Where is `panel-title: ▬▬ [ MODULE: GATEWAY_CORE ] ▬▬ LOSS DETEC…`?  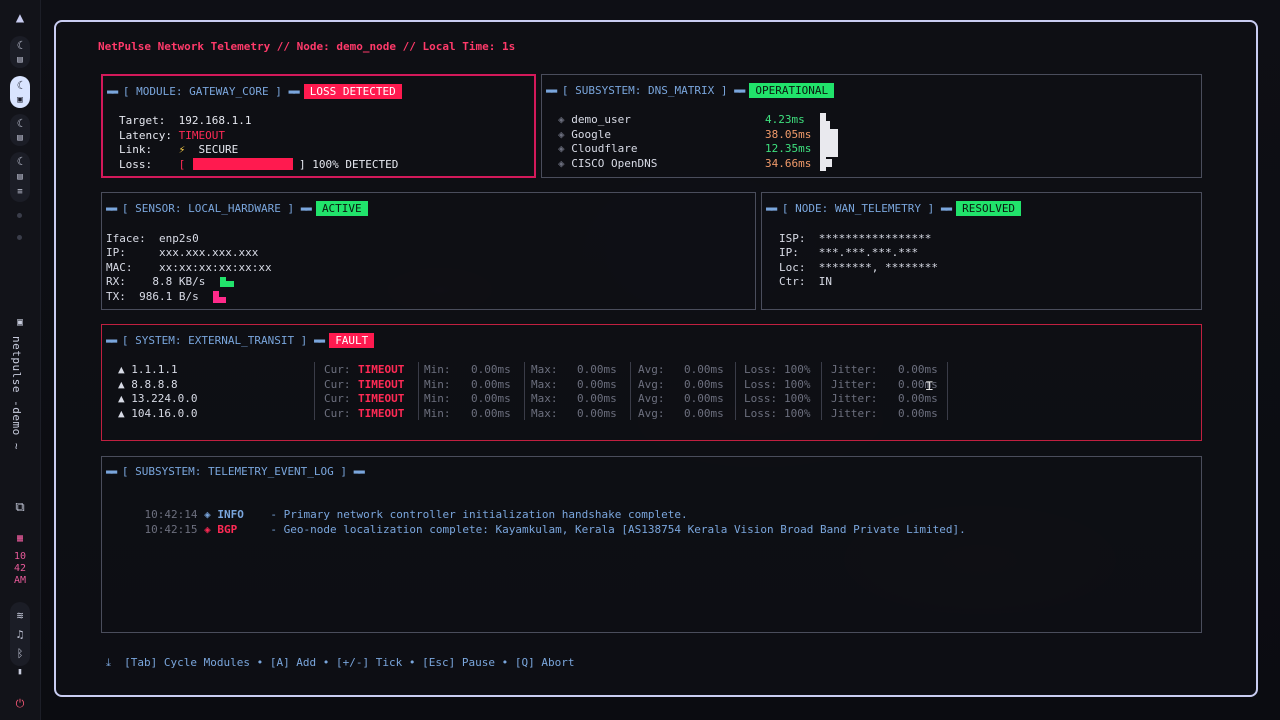 panel-title: ▬▬ [ MODULE: GATEWAY_CORE ] ▬▬ LOSS DETEC… is located at coordinates (254, 91).